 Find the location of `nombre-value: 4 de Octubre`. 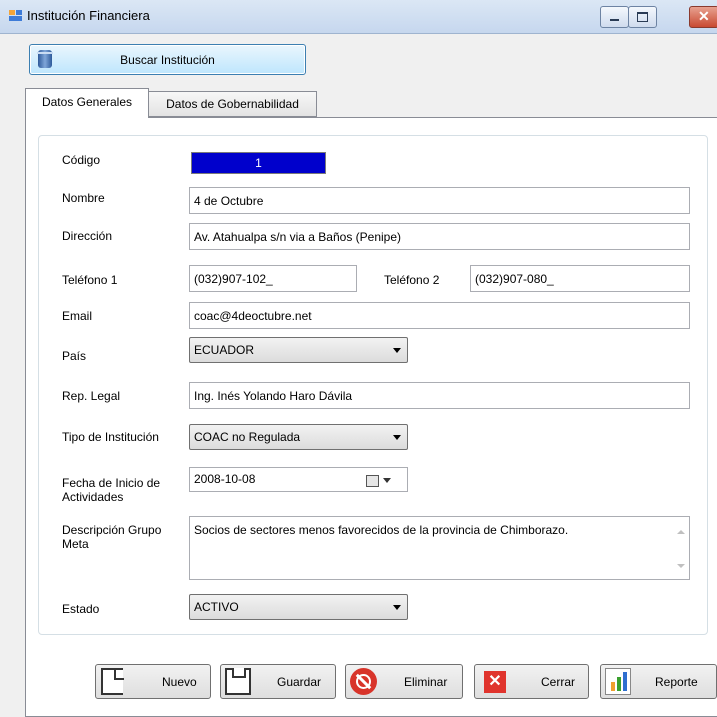

nombre-value: 4 de Octubre is located at coordinates (229, 201).